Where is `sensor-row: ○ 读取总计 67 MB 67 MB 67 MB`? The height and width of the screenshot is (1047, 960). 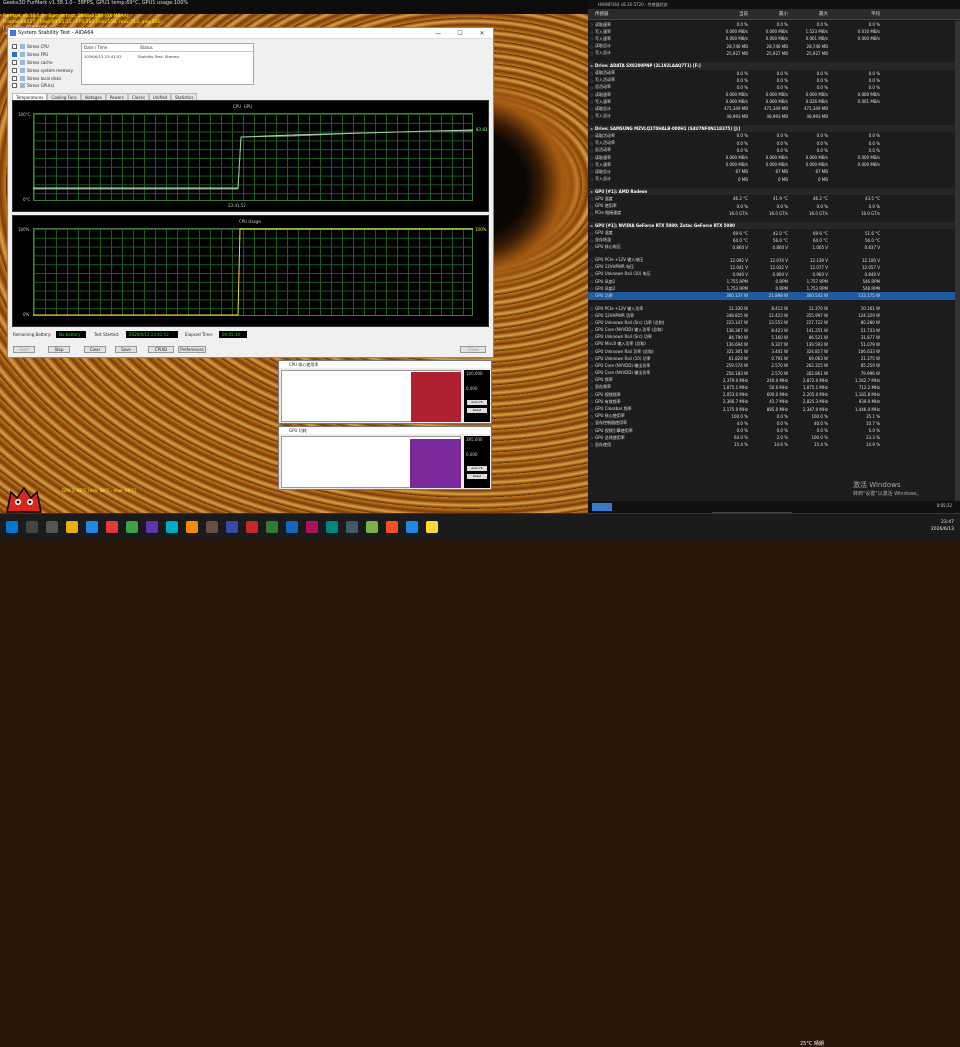
sensor-row: ○ 读取总计 67 MB 67 MB 67 MB is located at coordinates (774, 171).